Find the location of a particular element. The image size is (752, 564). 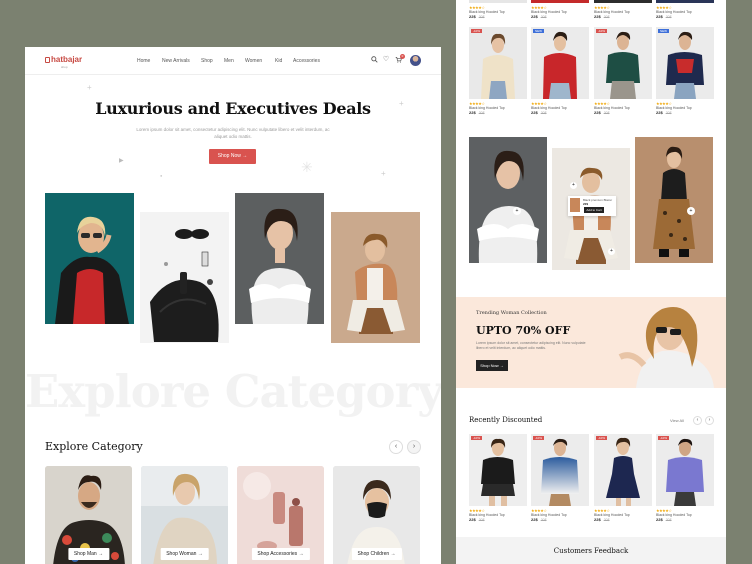

category-next-button: › is located at coordinates (414, 447).